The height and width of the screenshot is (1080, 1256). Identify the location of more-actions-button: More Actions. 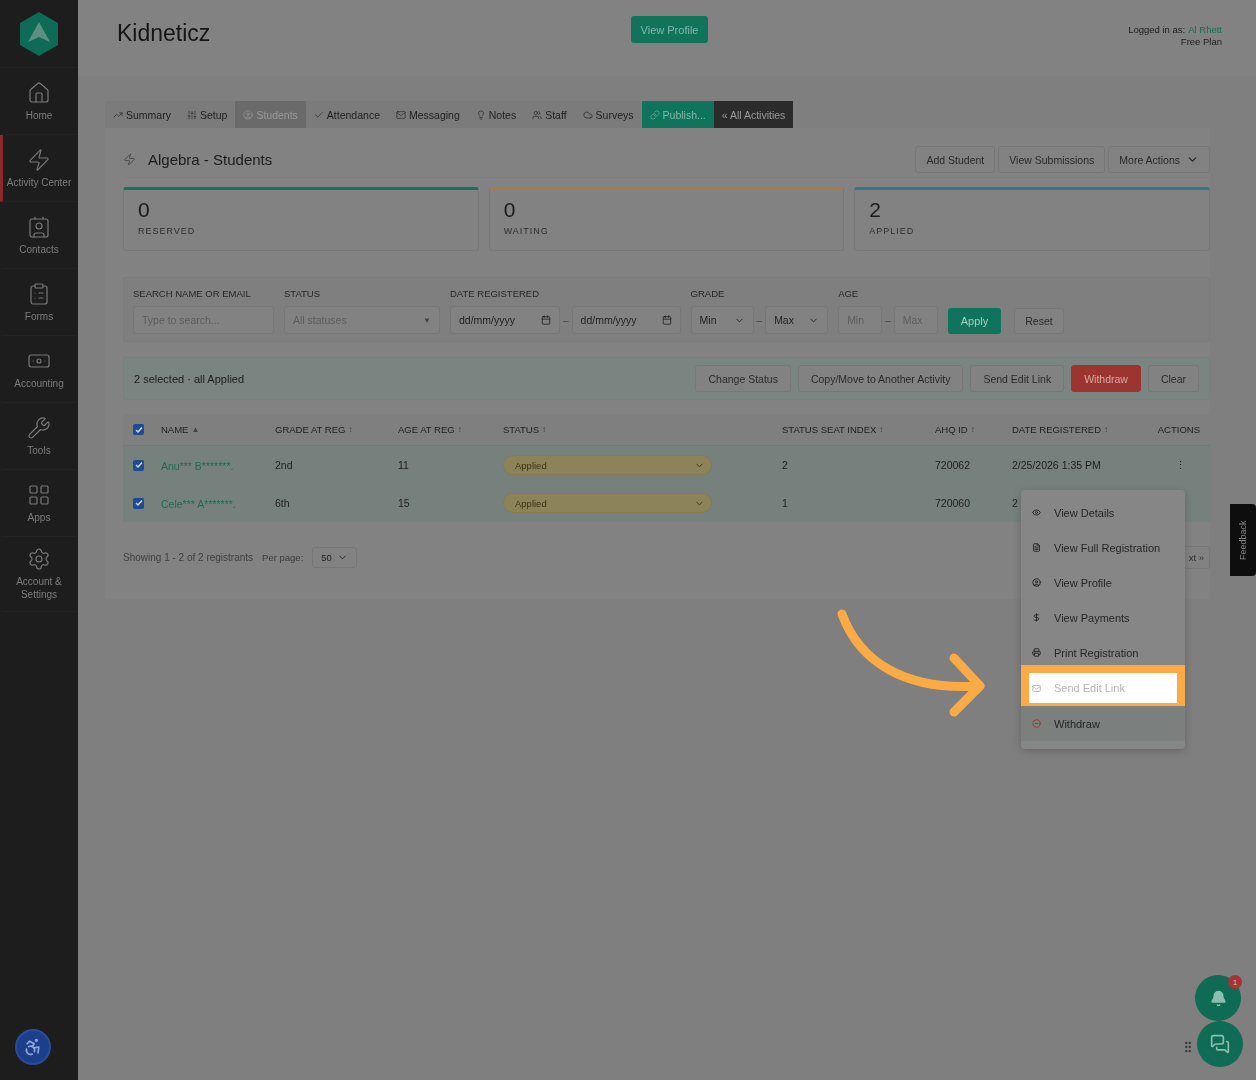
(1159, 159).